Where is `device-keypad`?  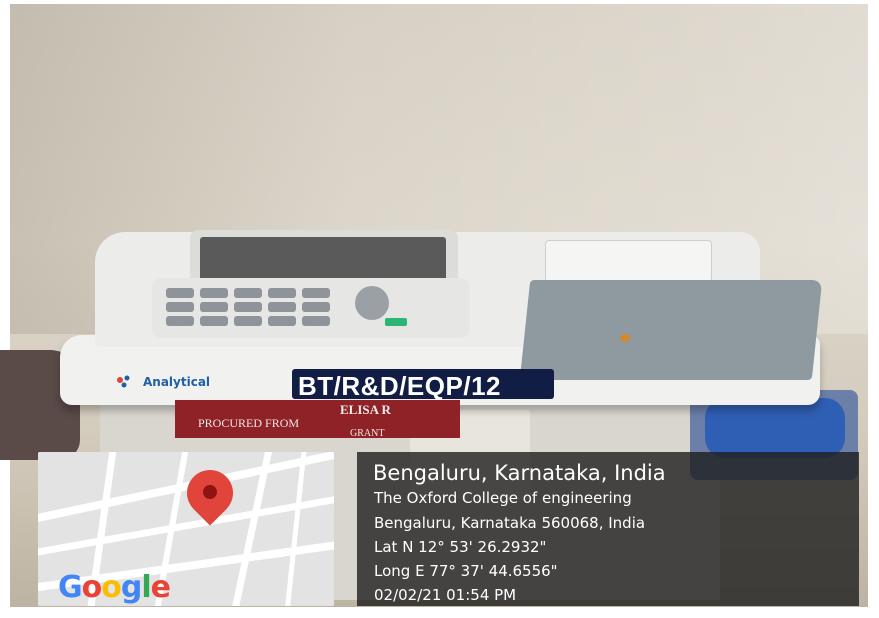 device-keypad is located at coordinates (311, 308).